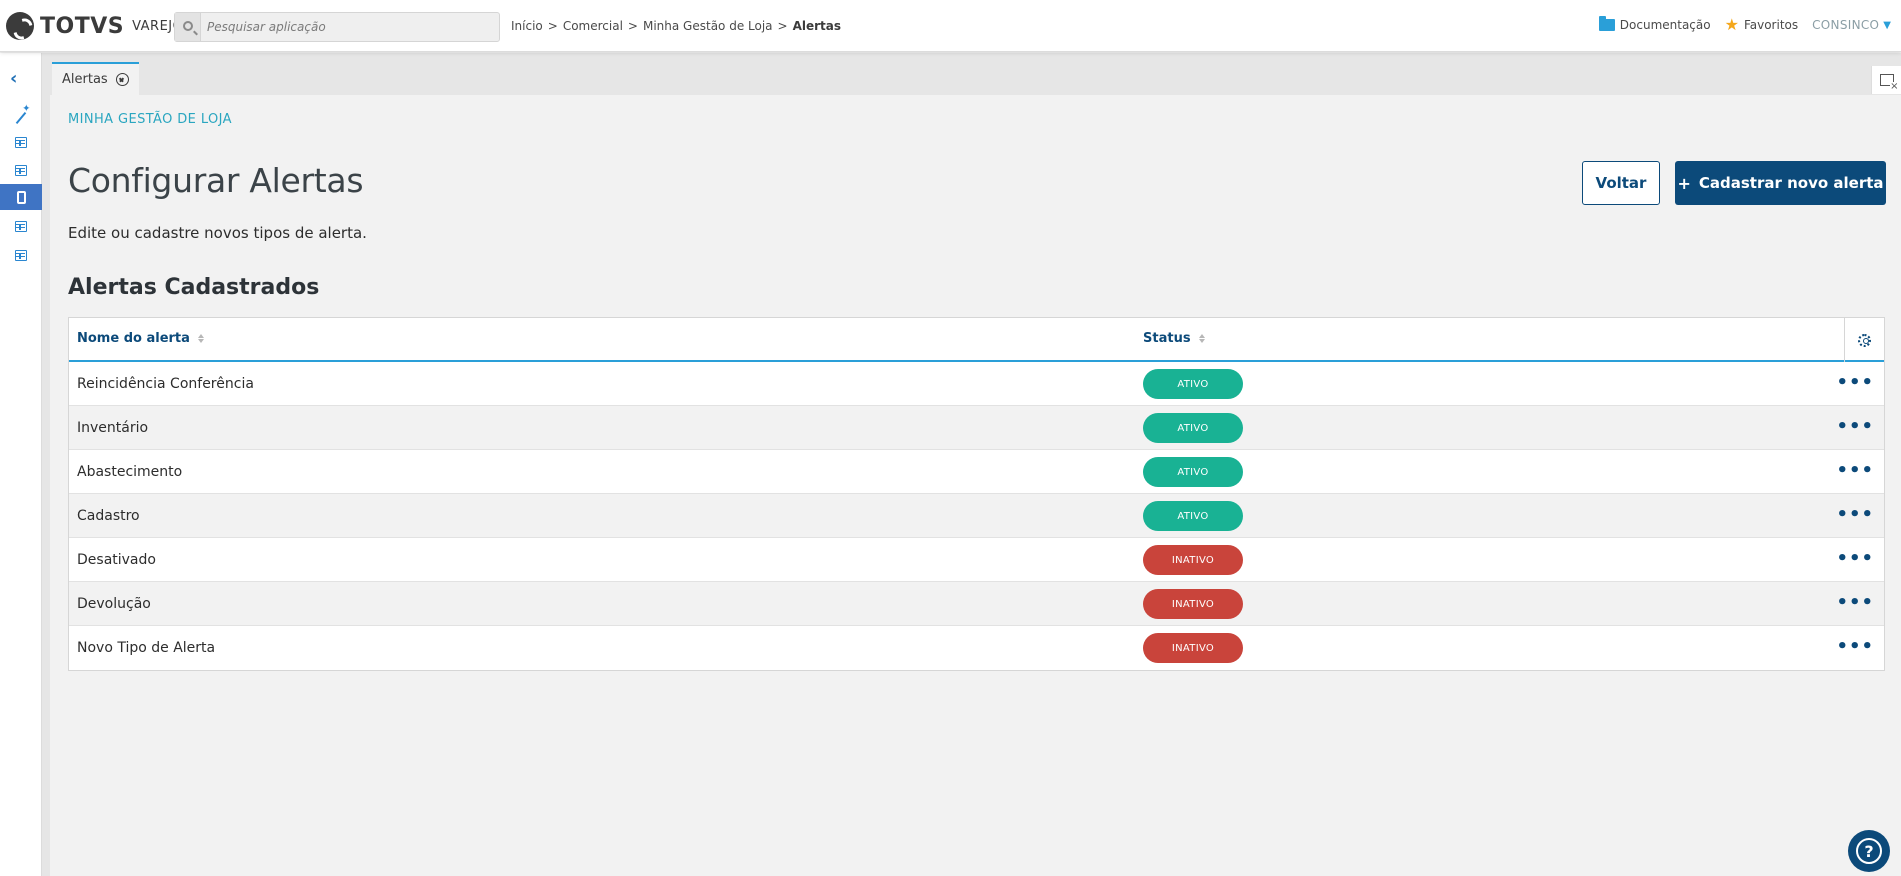  Describe the element at coordinates (165, 384) in the screenshot. I see `alert-name: Reincidência Conferência` at that location.